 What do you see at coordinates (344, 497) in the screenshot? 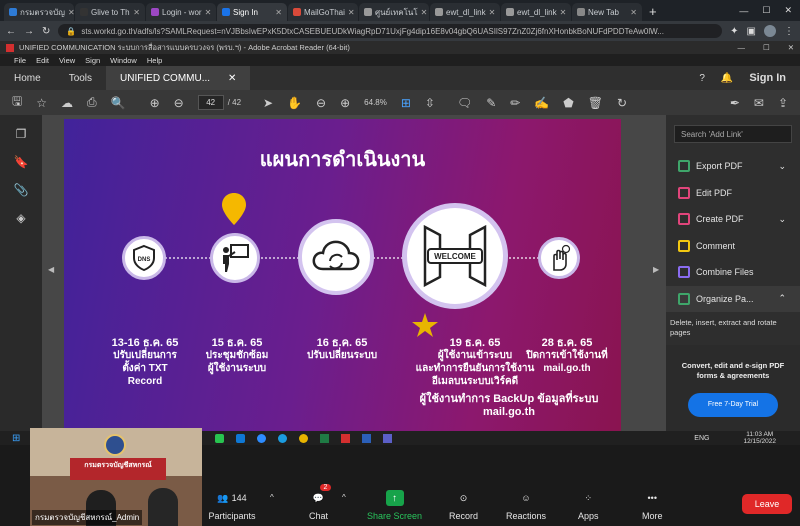
I see `chat-caret-icon: ^` at bounding box center [344, 497].